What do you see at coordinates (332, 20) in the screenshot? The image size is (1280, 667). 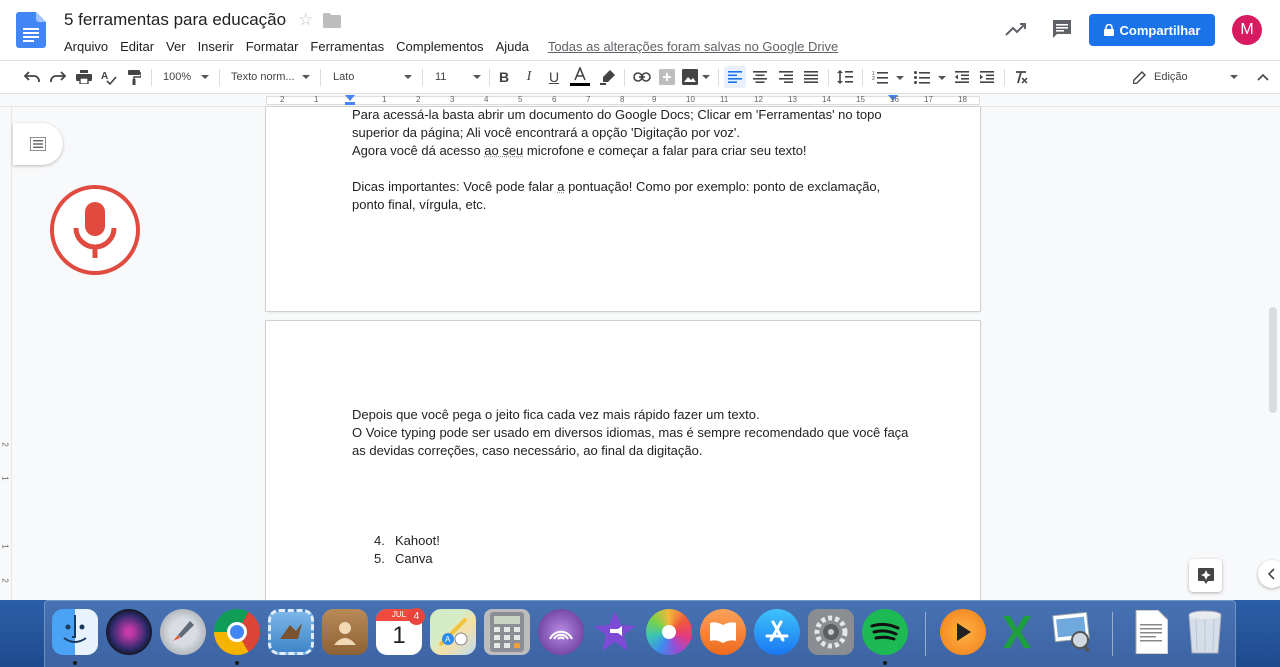 I see `folder-icon` at bounding box center [332, 20].